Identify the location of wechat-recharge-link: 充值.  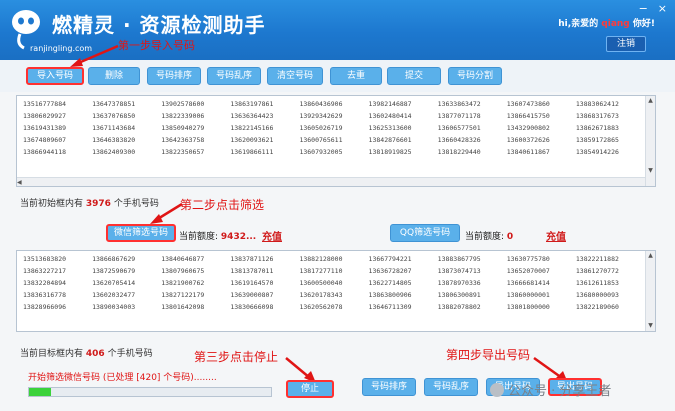
(272, 235).